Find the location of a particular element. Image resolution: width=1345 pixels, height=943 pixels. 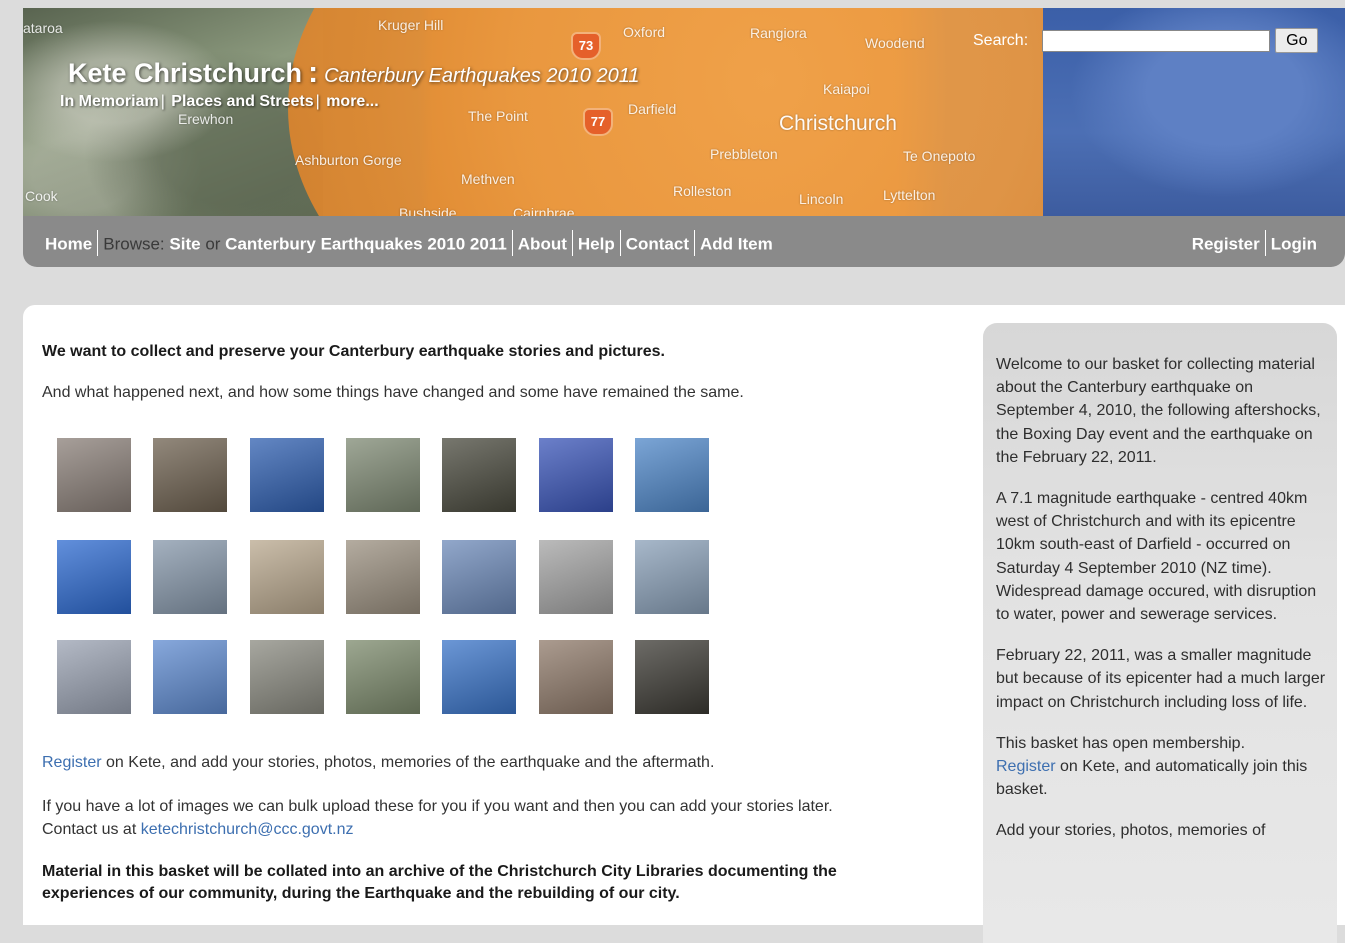

map-label: Kaiapoi is located at coordinates (846, 89).